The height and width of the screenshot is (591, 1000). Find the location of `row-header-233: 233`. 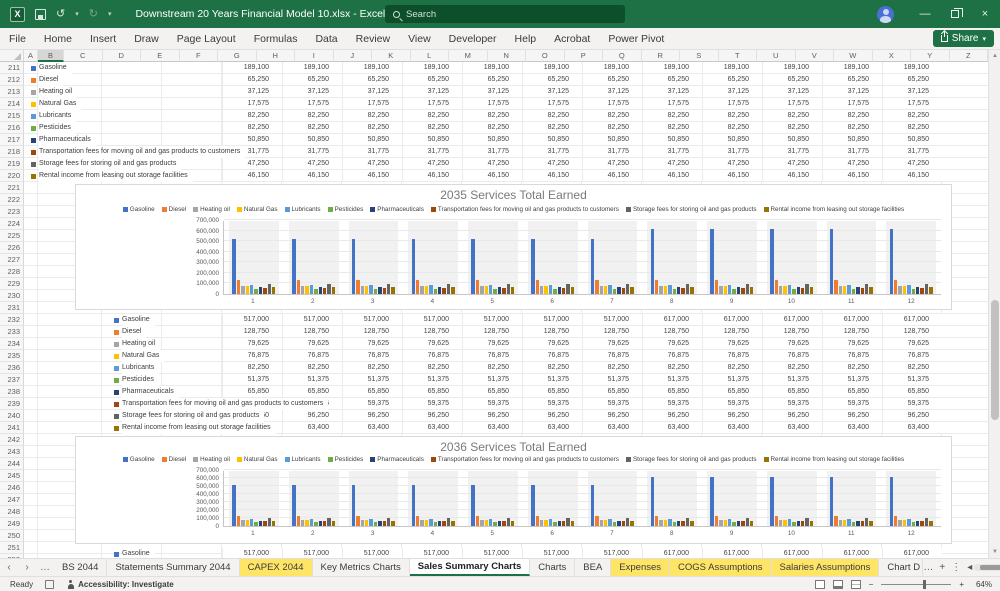

row-header-233: 233 is located at coordinates (12, 332).